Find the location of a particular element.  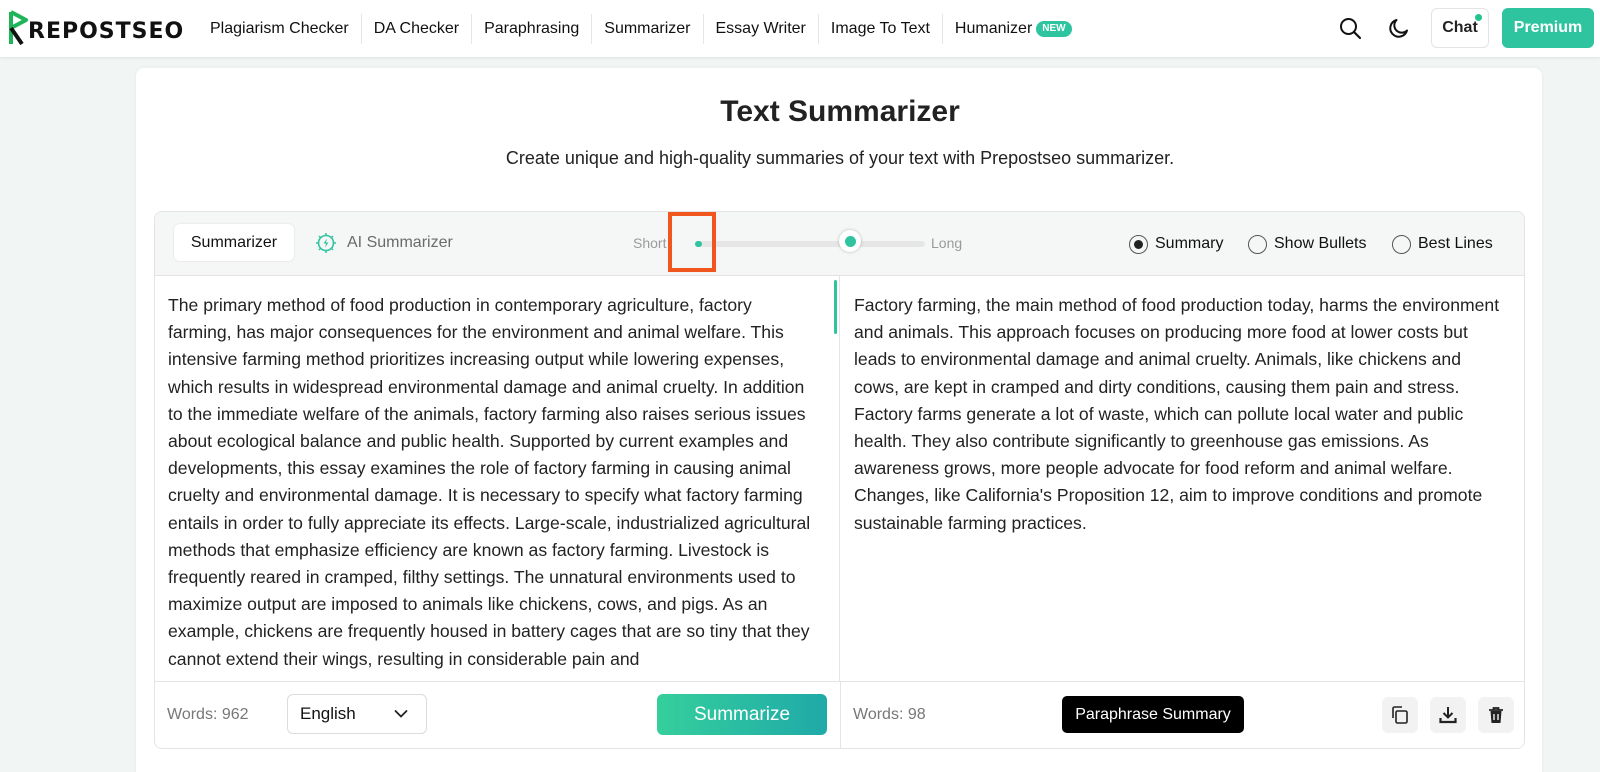

tab-summarizer: Summarizer is located at coordinates (234, 242).